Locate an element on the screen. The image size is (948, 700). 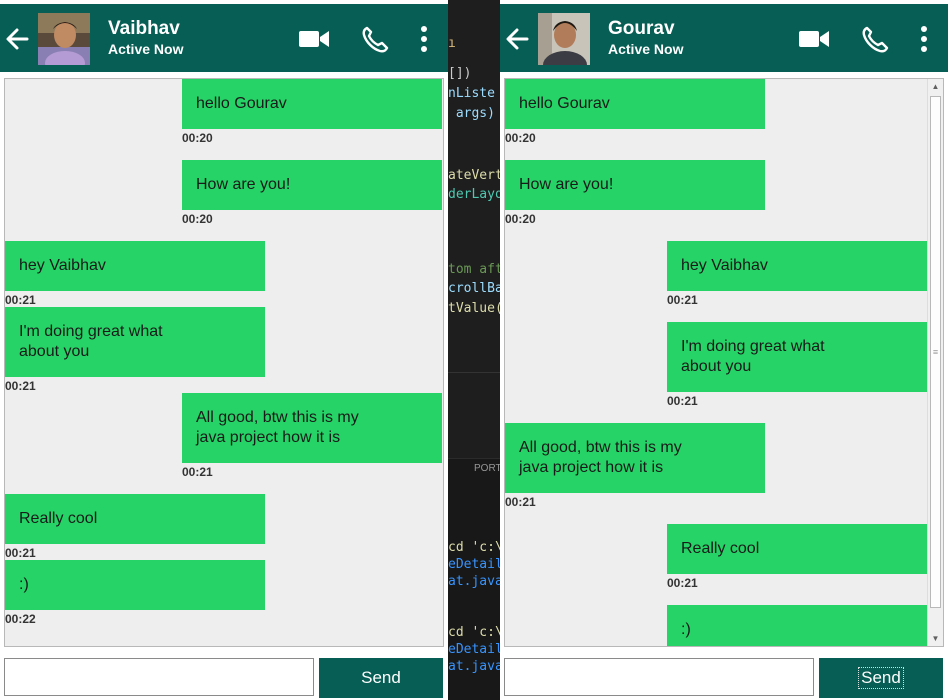
code-line: ı is located at coordinates (452, 43).